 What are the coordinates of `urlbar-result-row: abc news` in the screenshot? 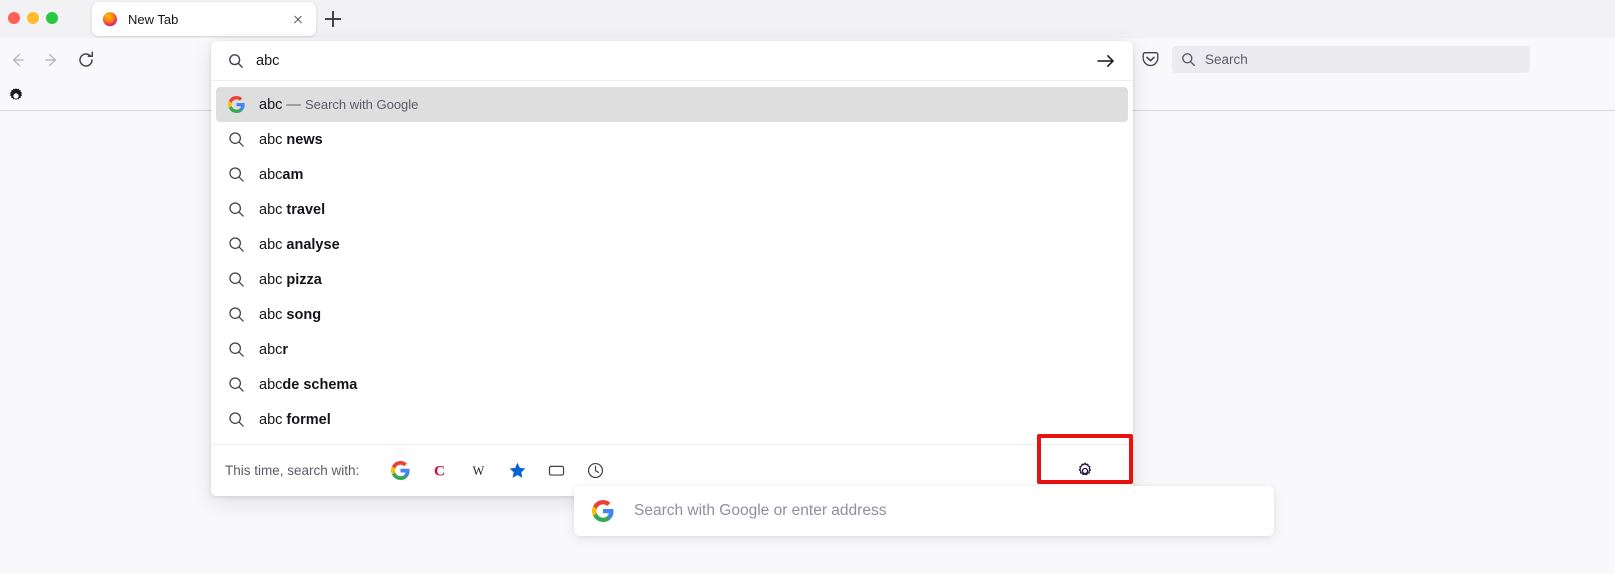 It's located at (672, 139).